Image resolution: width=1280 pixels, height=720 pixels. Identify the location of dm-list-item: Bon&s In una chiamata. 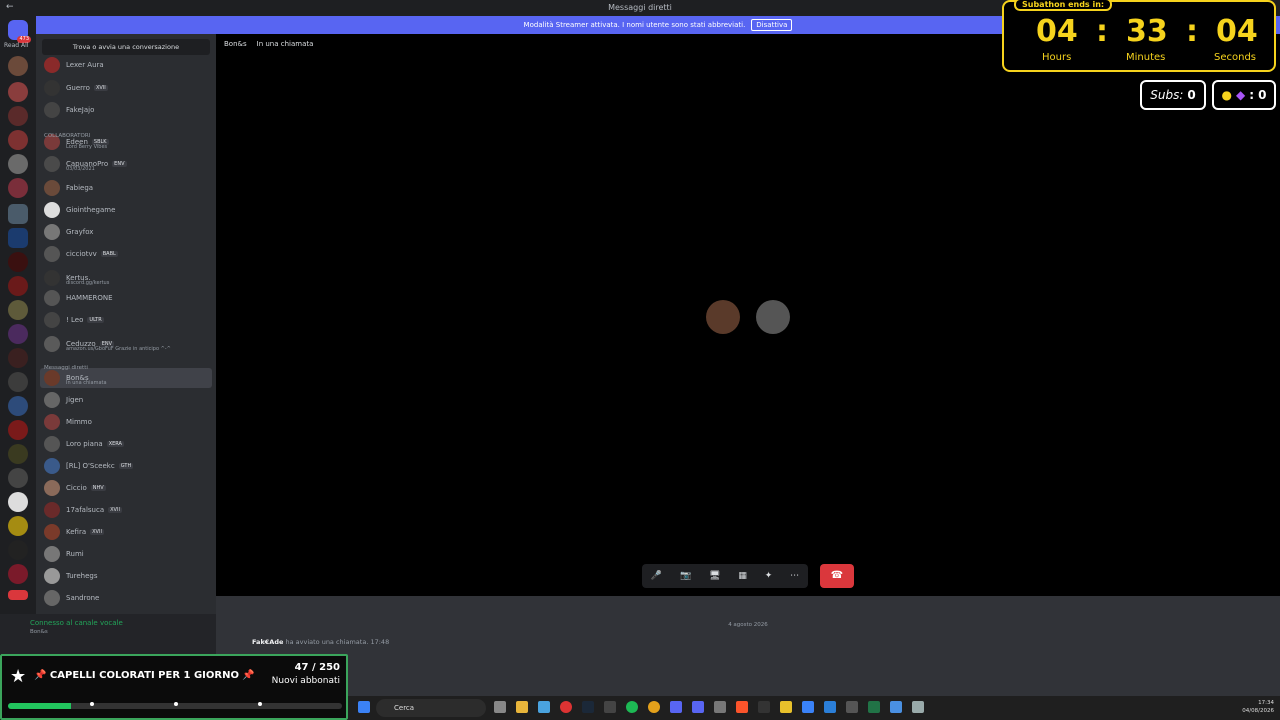
(126, 378).